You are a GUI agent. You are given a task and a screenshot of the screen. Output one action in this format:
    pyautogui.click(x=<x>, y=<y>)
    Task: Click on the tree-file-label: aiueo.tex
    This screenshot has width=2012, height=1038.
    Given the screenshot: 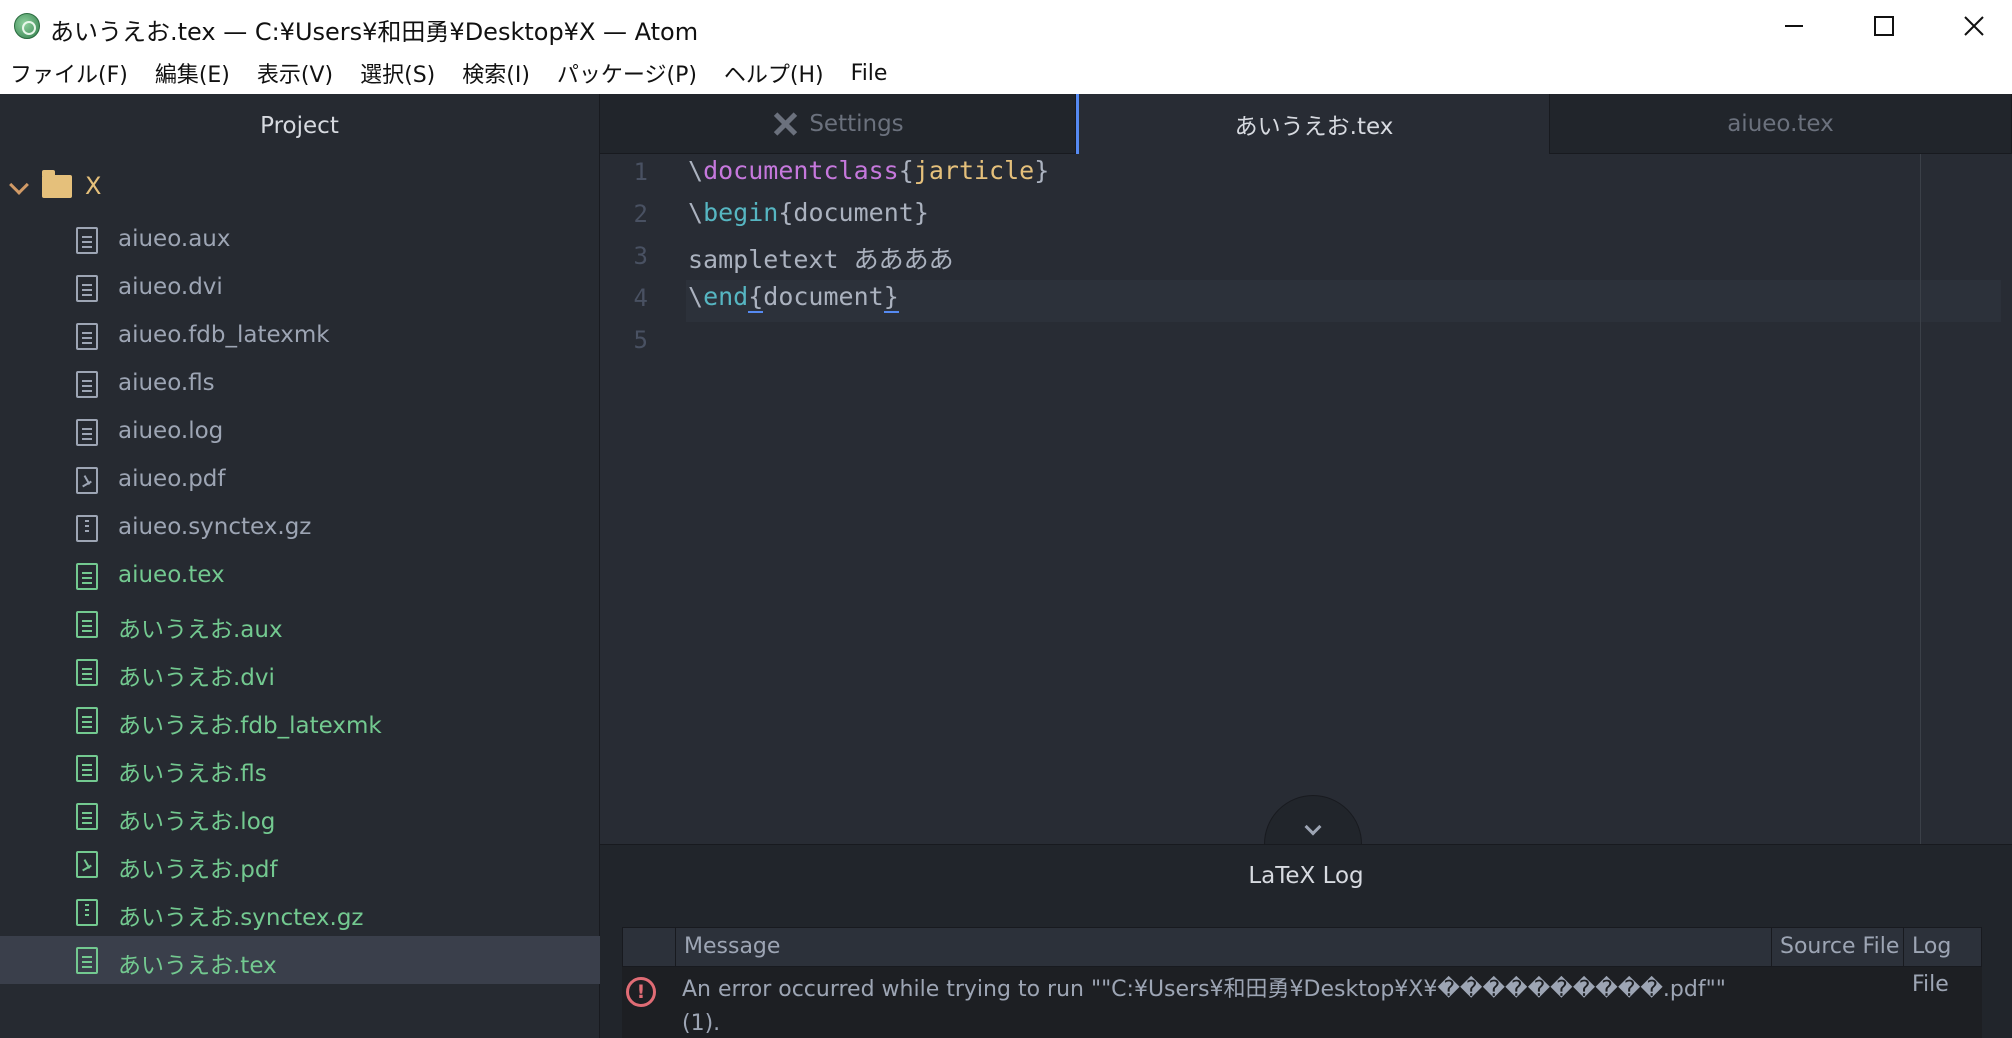 What is the action you would take?
    pyautogui.click(x=171, y=575)
    